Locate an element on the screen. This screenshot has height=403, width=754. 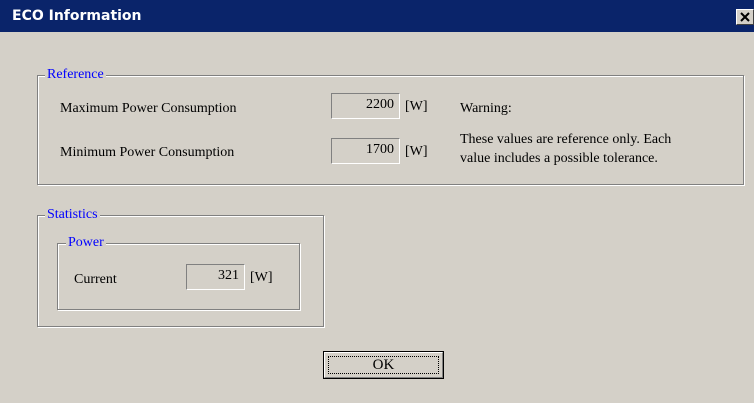
ok-button: OK is located at coordinates (383, 365).